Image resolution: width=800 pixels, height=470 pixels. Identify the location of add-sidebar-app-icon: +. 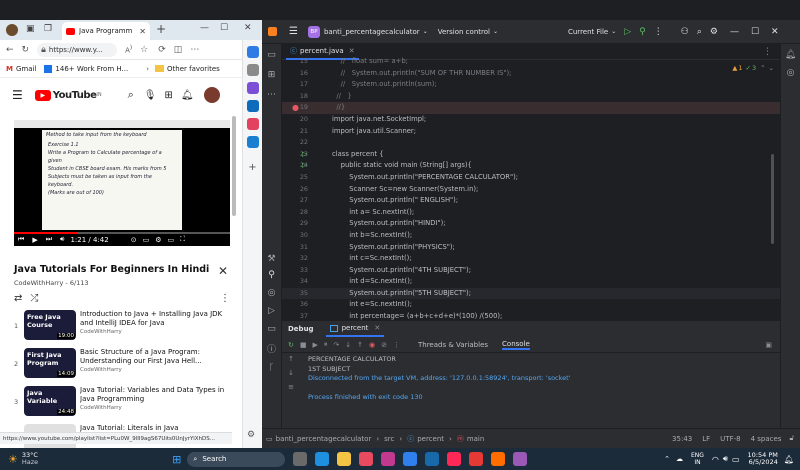
(252, 167).